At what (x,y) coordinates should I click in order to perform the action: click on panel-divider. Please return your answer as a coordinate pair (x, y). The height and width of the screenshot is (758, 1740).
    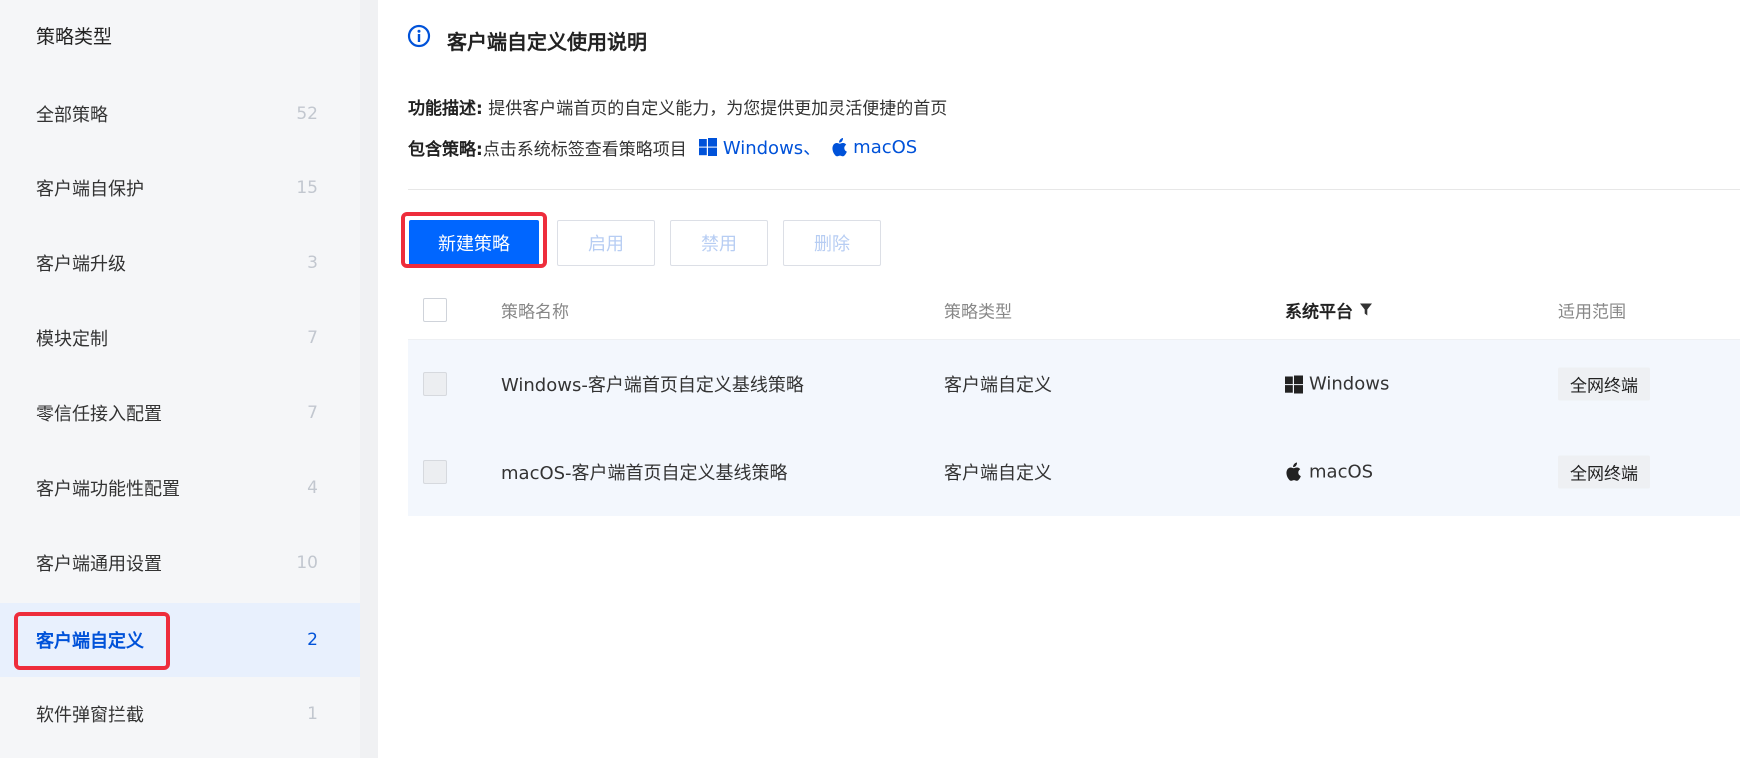
    Looking at the image, I should click on (369, 379).